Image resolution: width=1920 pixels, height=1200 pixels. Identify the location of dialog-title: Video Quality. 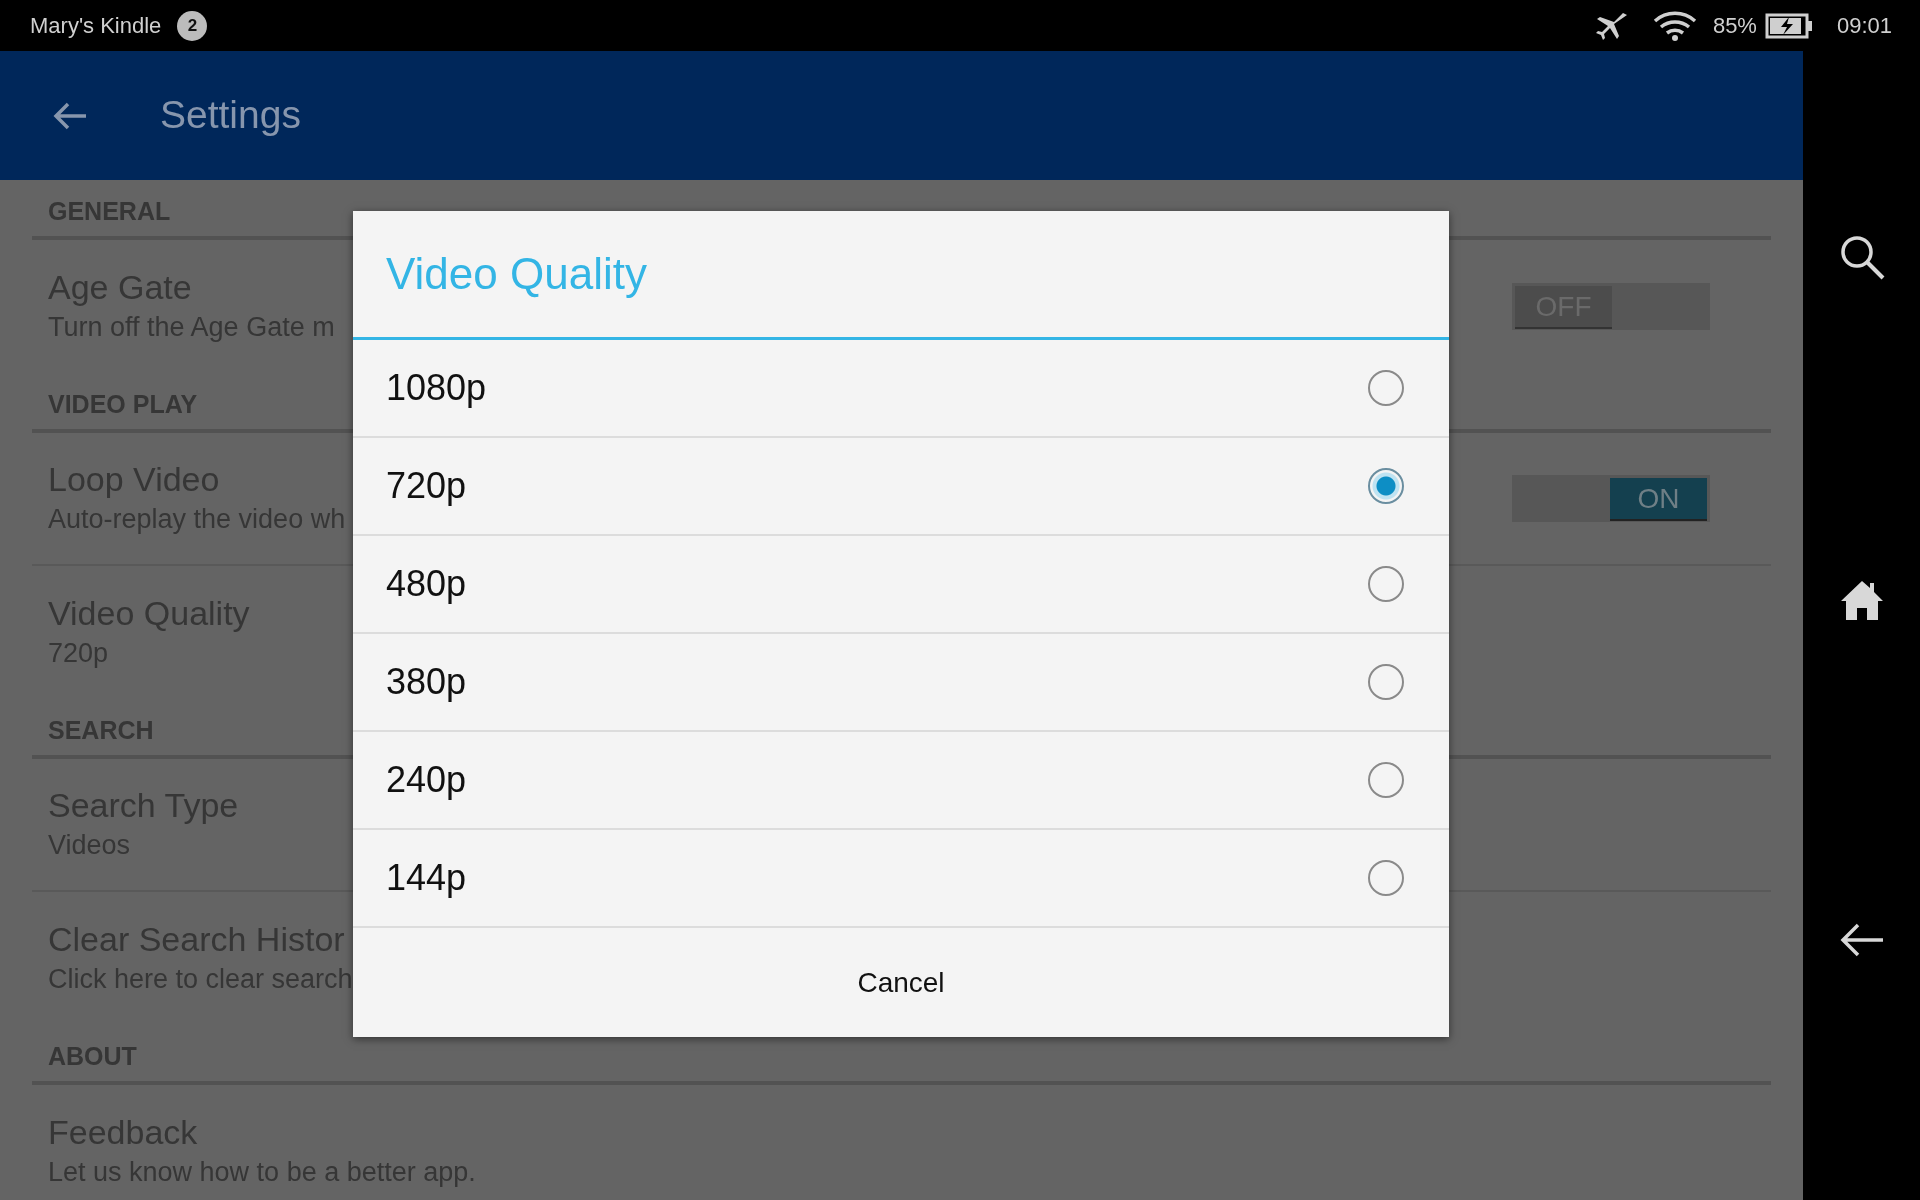
(516, 274).